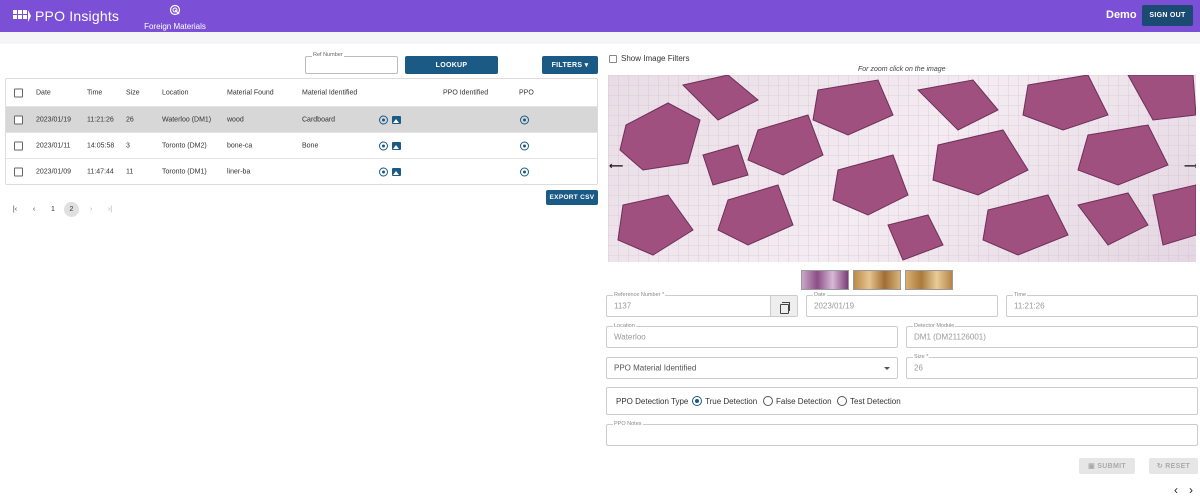  Describe the element at coordinates (175, 26) in the screenshot. I see `nav-foreign-materials-label: Foreign Materials` at that location.